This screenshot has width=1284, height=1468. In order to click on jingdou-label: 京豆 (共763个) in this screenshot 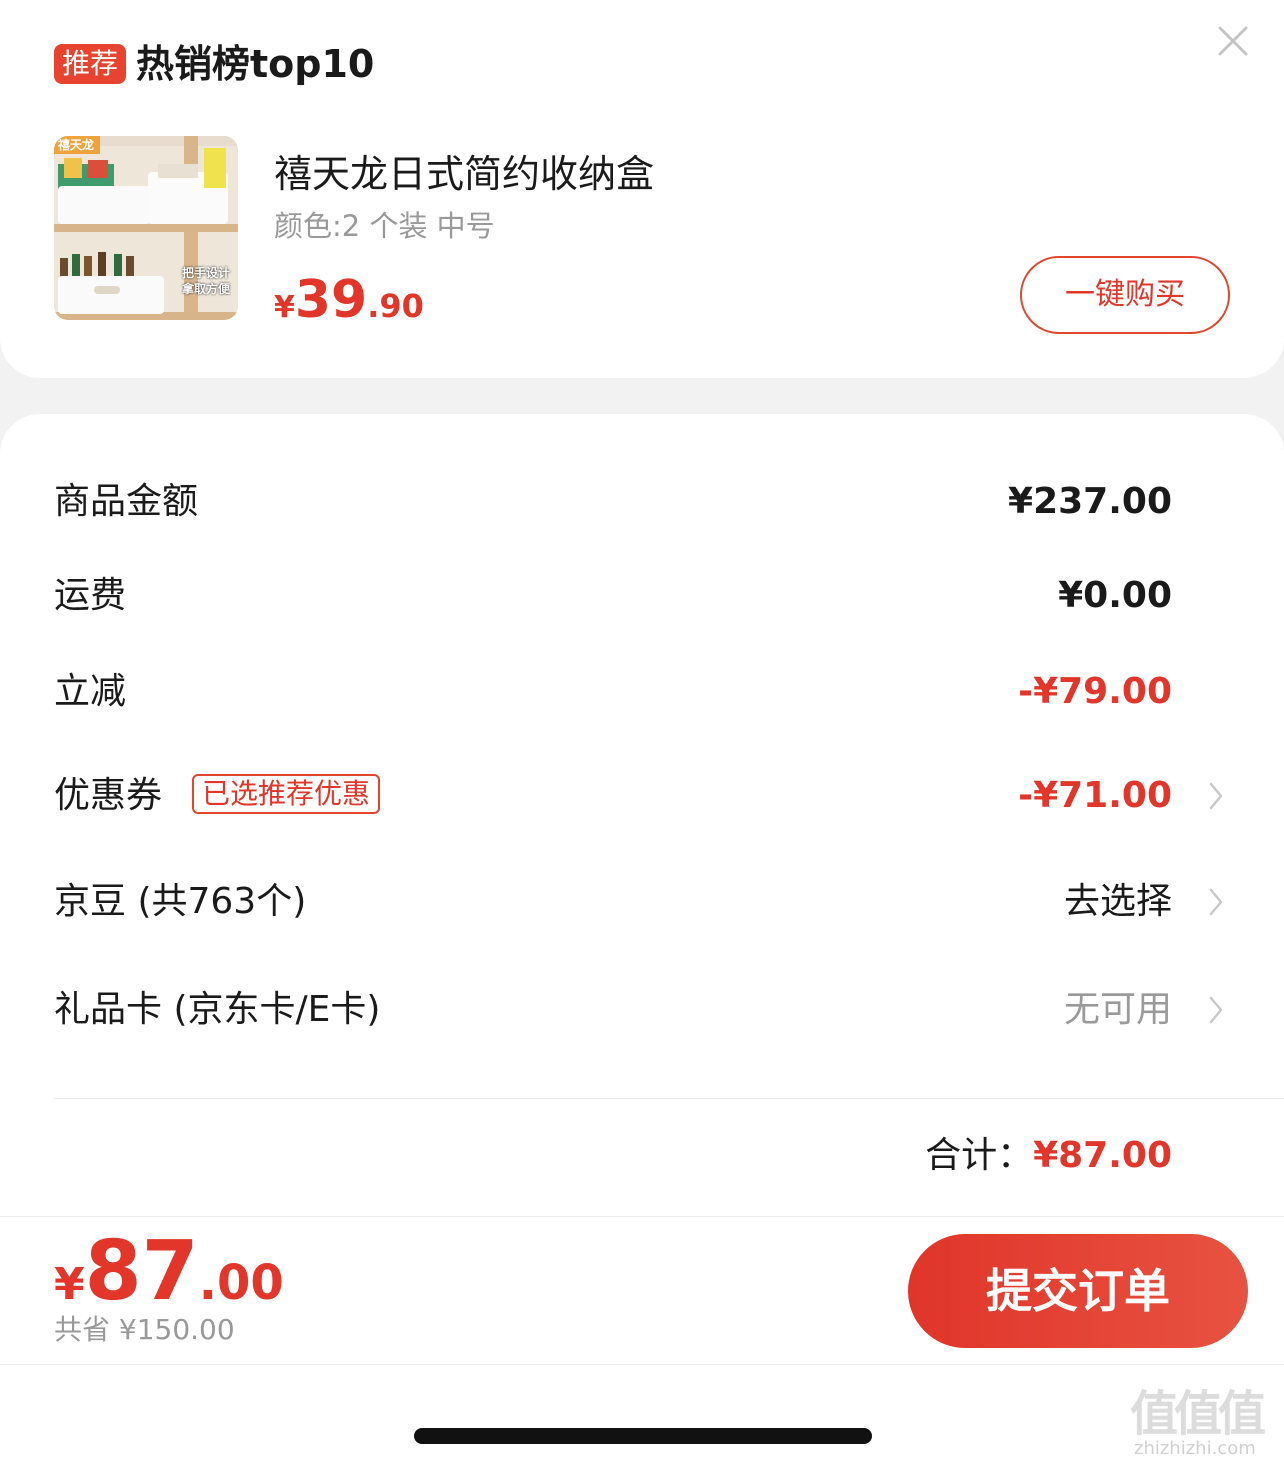, I will do `click(180, 901)`.